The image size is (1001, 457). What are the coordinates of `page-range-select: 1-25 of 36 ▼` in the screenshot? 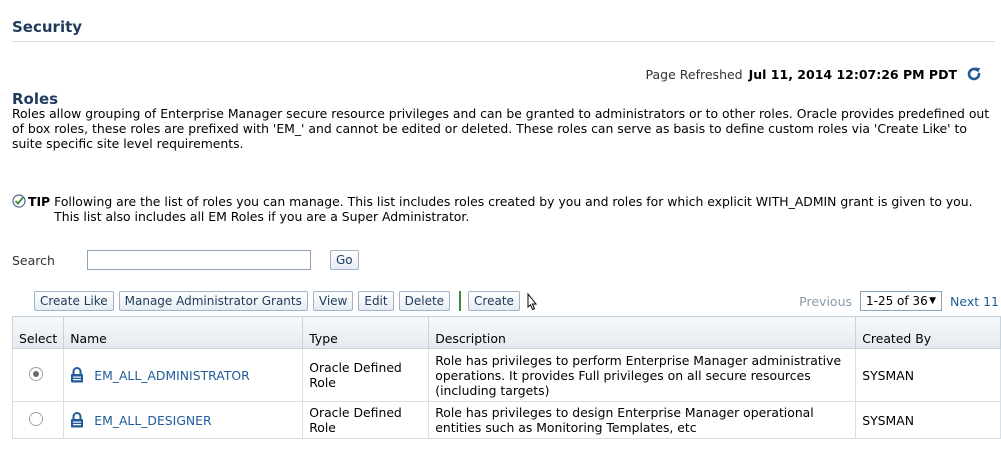 It's located at (901, 301).